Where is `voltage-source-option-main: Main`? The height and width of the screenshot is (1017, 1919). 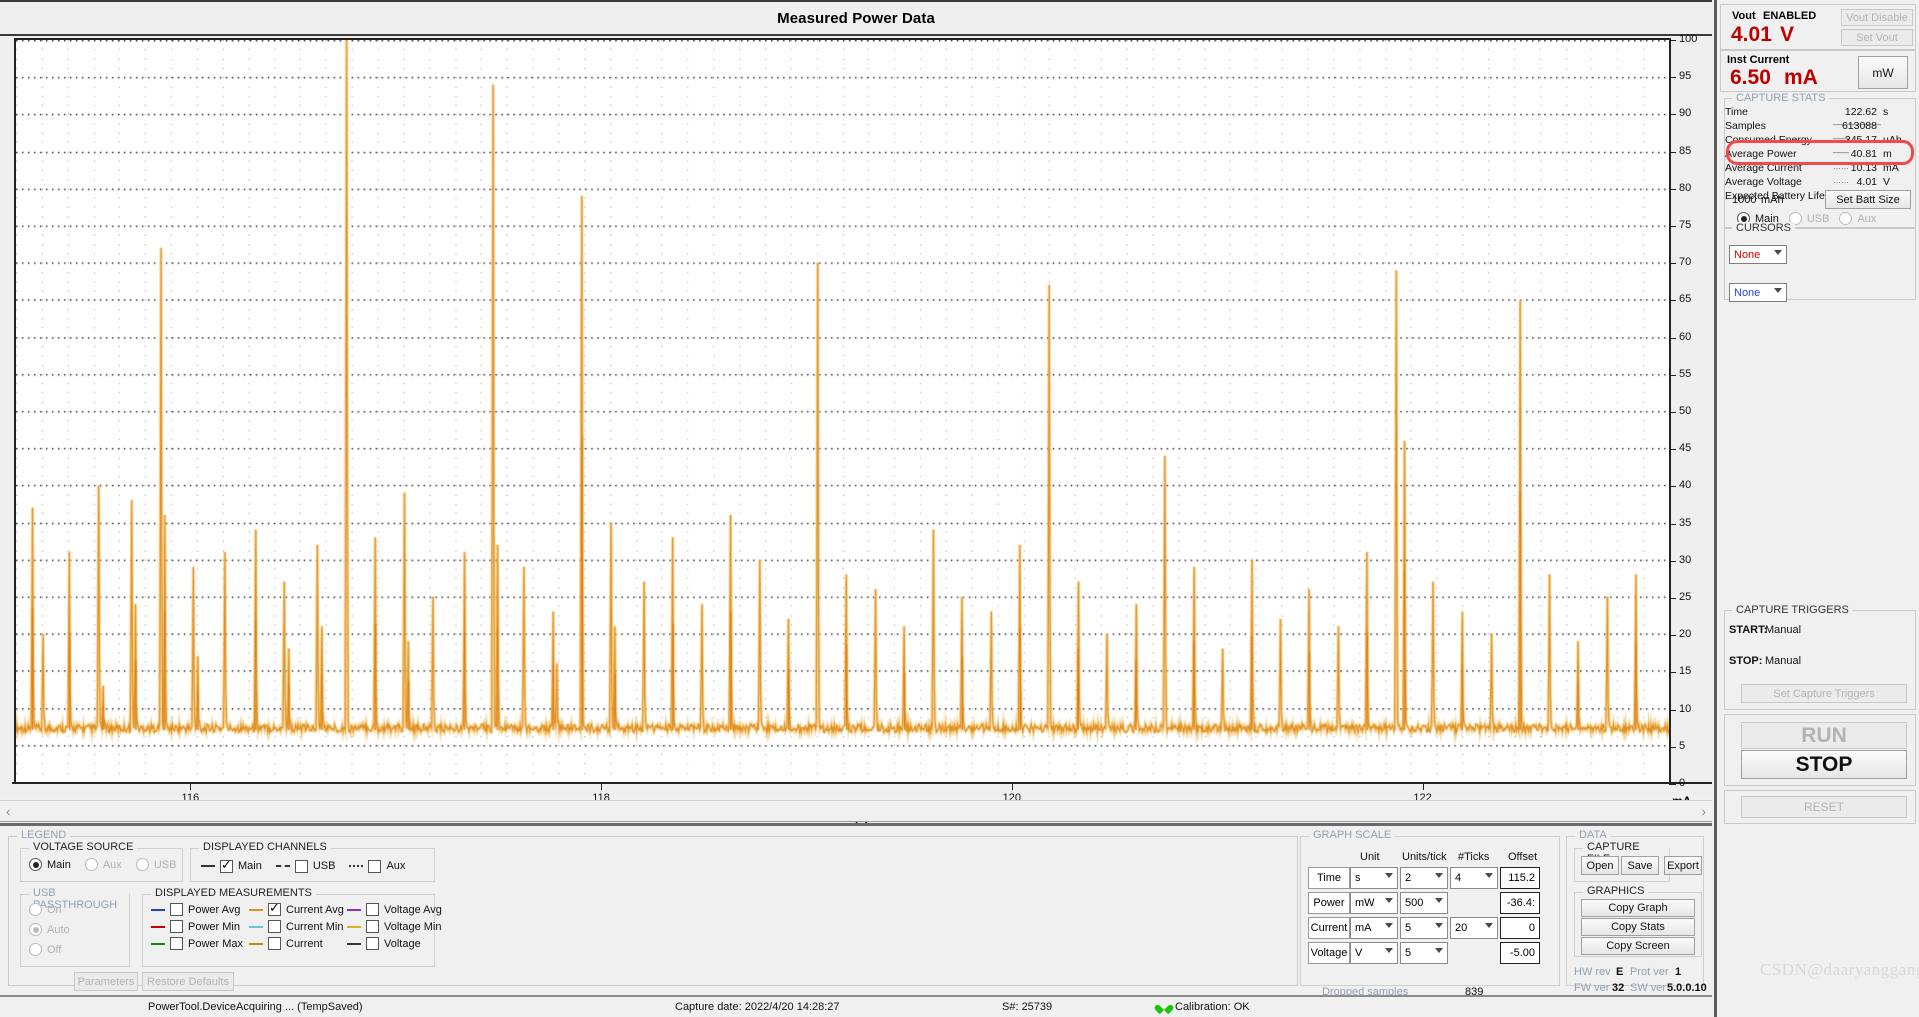 voltage-source-option-main: Main is located at coordinates (50, 864).